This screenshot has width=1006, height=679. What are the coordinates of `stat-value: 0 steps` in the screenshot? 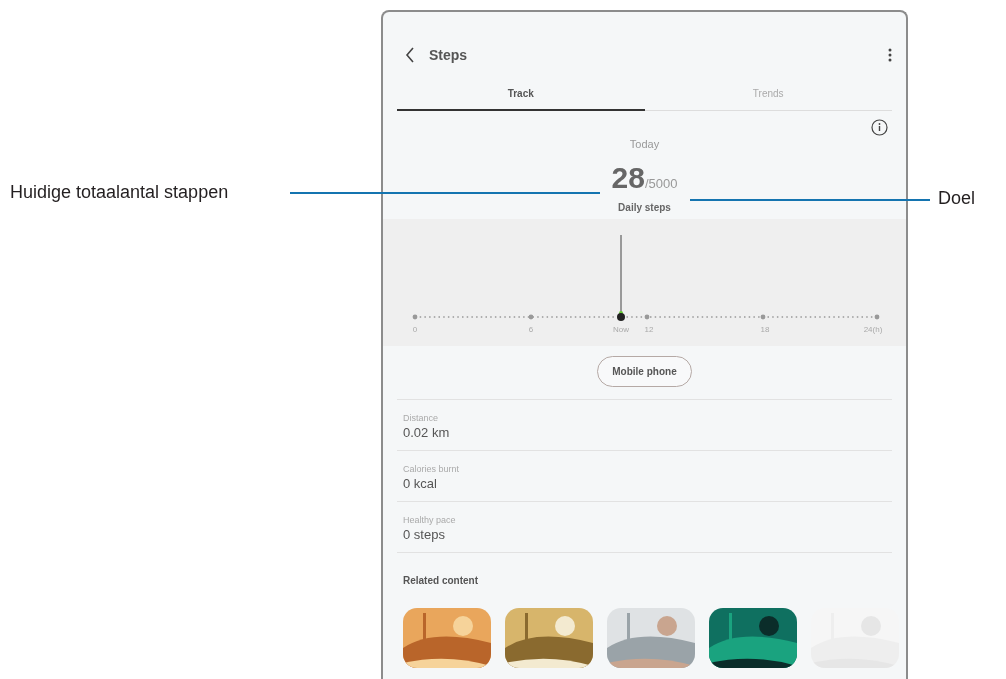 It's located at (424, 534).